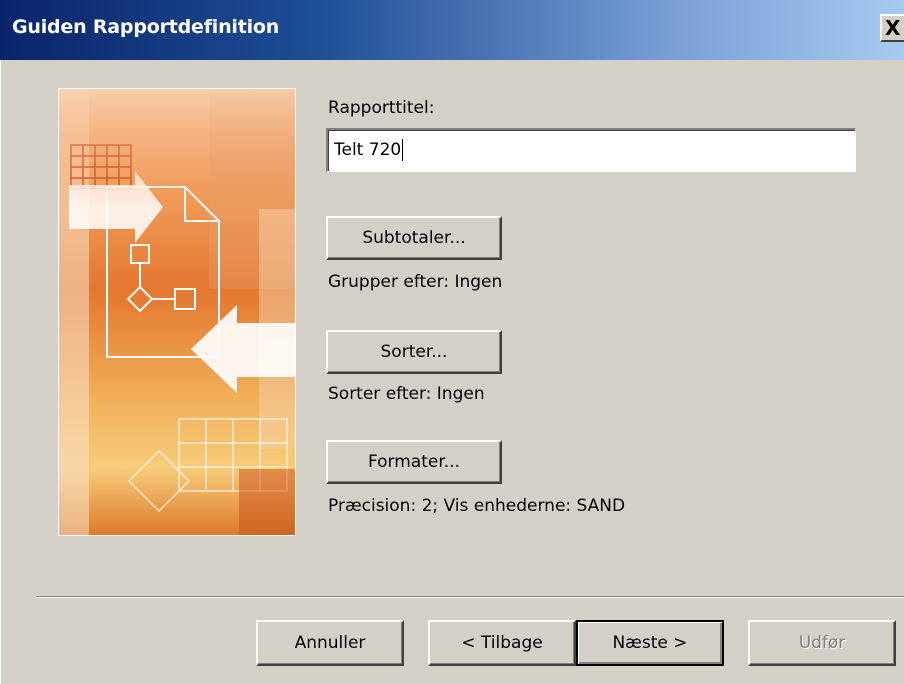 This screenshot has width=904, height=684. What do you see at coordinates (146, 27) in the screenshot?
I see `window-title: Guiden Rapportdefinition` at bounding box center [146, 27].